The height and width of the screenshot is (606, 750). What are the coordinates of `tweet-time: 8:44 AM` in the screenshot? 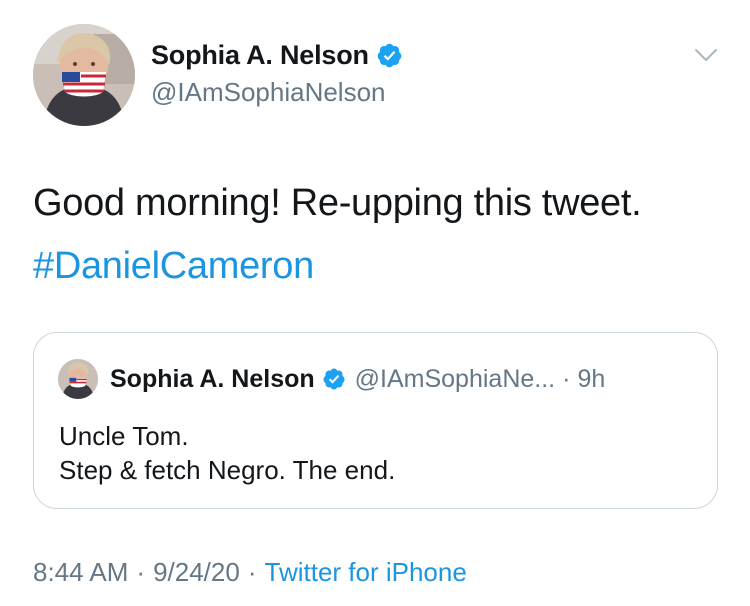 It's located at (80, 572).